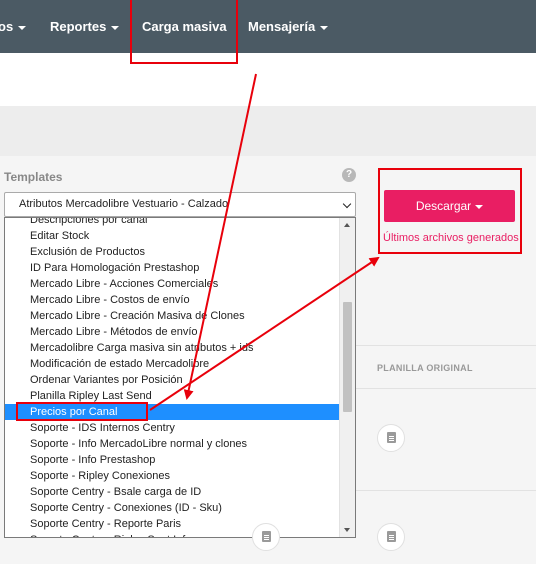 Image resolution: width=536 pixels, height=564 pixels. I want to click on page-header-bar, so click(268, 79).